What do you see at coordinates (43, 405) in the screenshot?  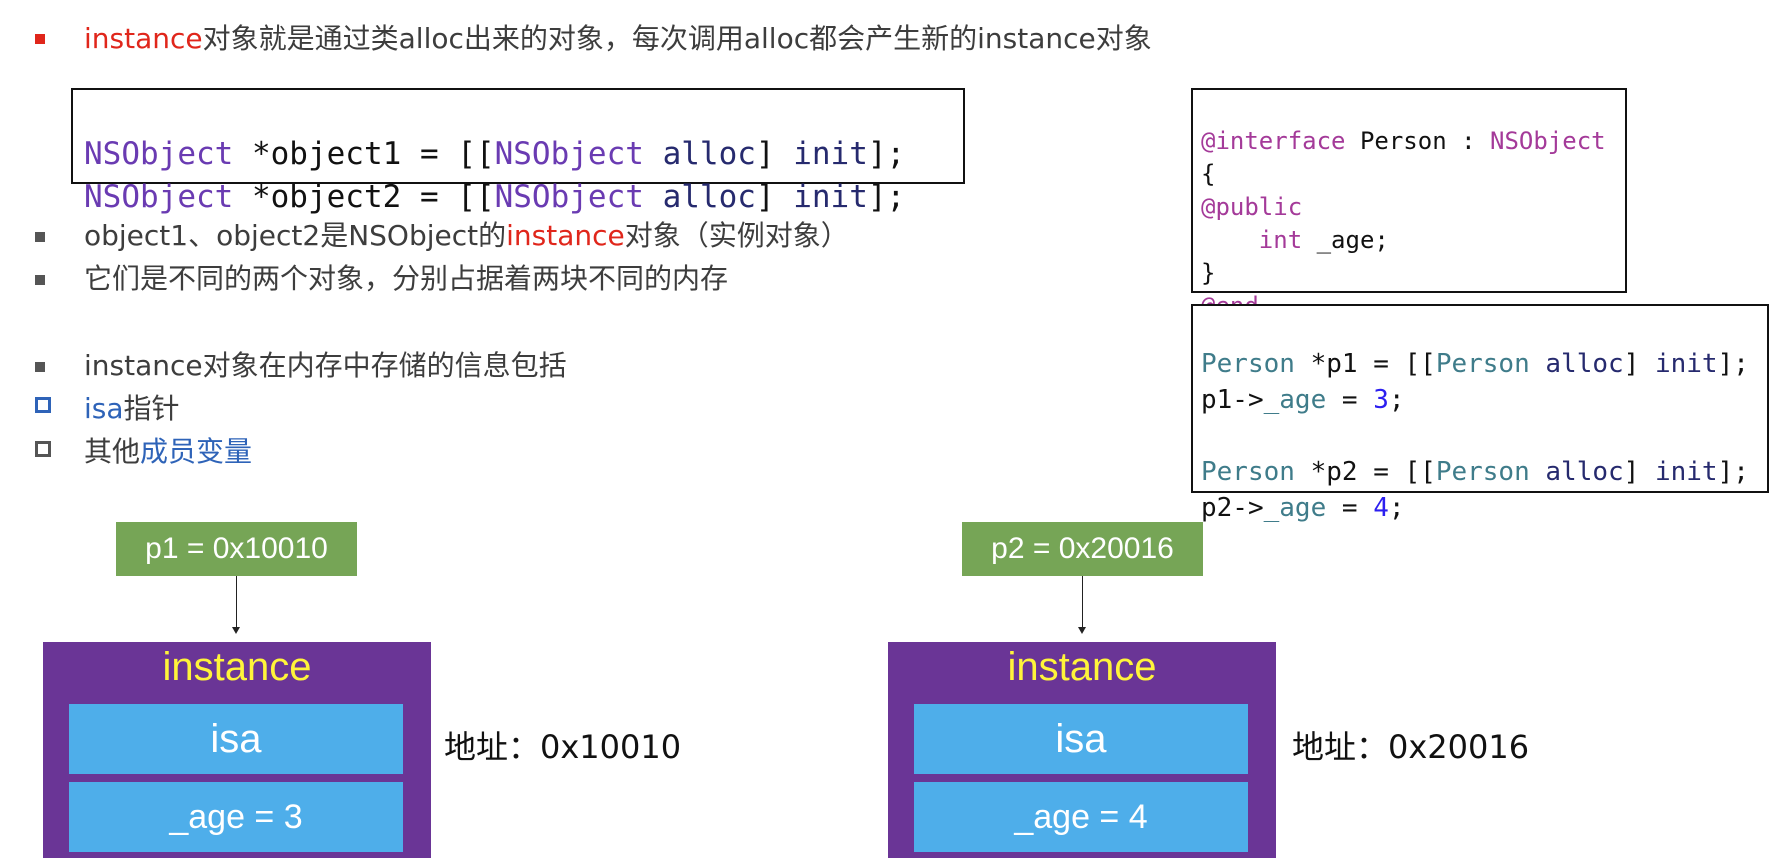 I see `hollow-square-blue-icon` at bounding box center [43, 405].